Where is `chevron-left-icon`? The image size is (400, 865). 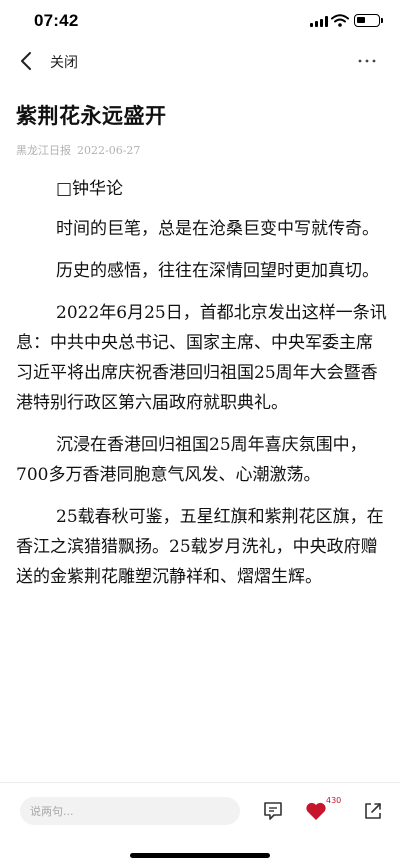
chevron-left-icon is located at coordinates (27, 61).